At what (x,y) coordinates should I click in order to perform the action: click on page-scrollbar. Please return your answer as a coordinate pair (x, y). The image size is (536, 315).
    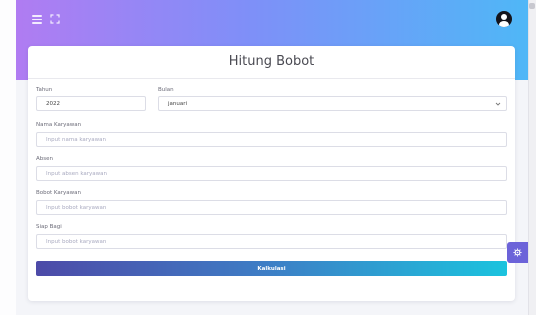
    Looking at the image, I should click on (532, 157).